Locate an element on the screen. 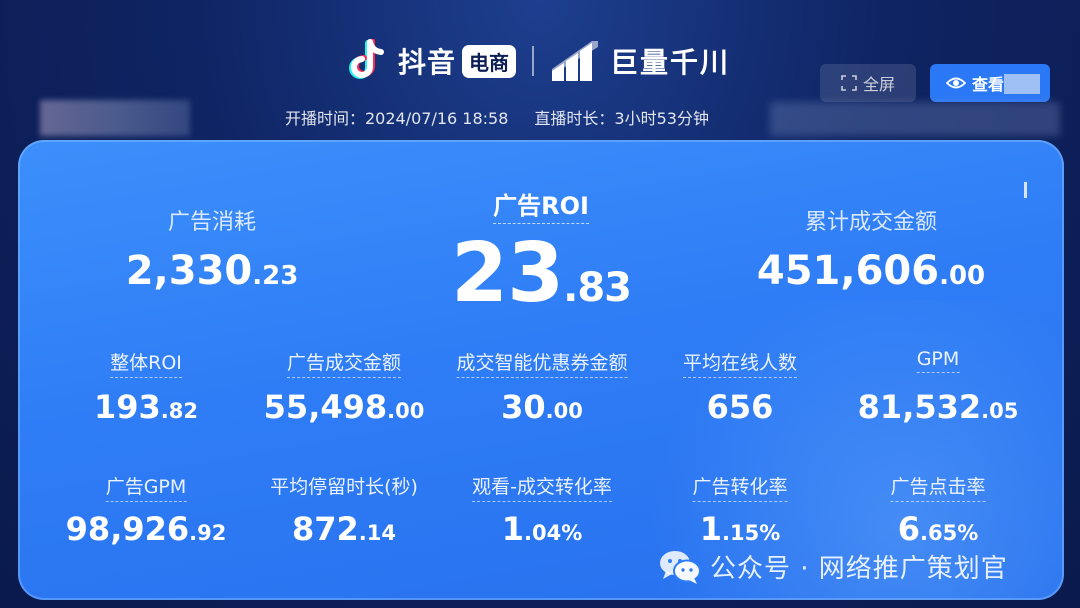 The width and height of the screenshot is (1080, 608). fullscreen-button: 全屏 is located at coordinates (868, 83).